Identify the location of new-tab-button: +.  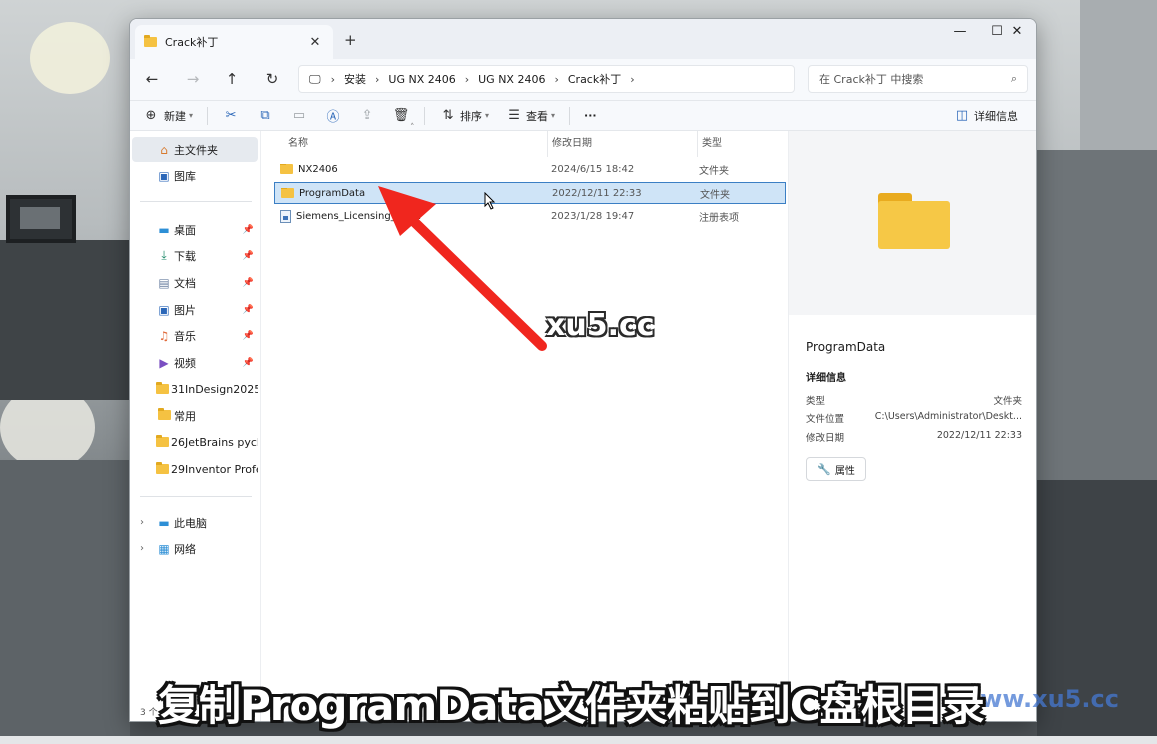
(350, 40).